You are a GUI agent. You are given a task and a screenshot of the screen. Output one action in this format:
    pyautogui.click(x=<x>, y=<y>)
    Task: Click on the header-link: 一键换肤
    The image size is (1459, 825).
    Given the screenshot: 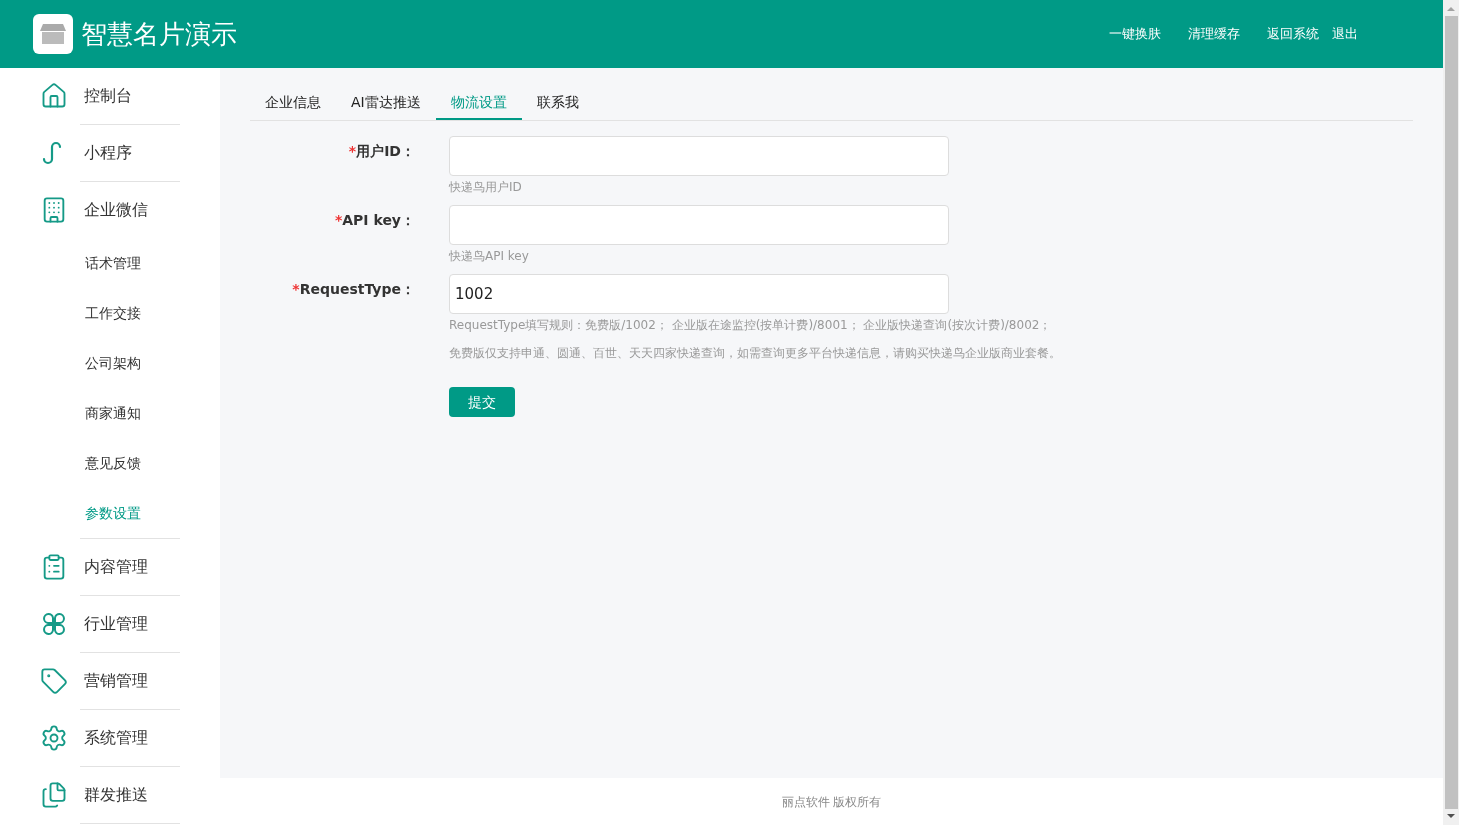 What is the action you would take?
    pyautogui.click(x=1135, y=34)
    